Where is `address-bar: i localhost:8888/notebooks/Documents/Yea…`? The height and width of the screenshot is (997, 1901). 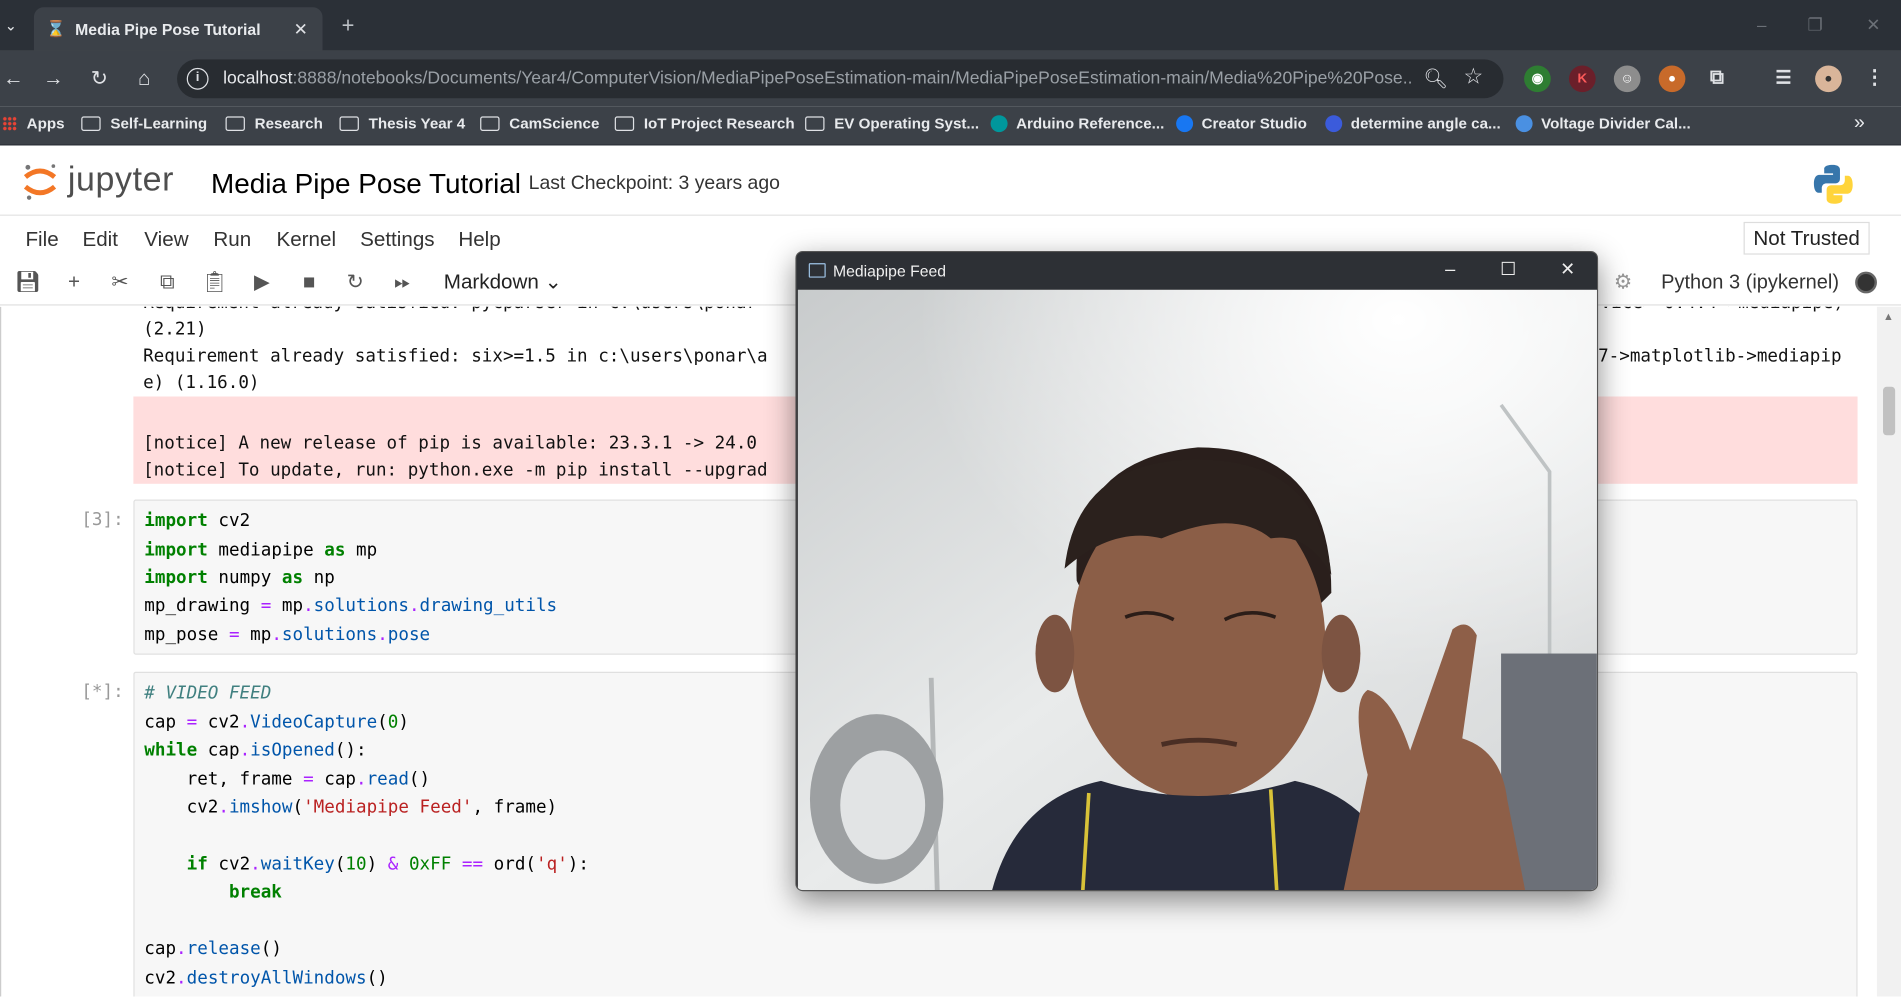
address-bar: i localhost:8888/notebooks/Documents/Yea… is located at coordinates (840, 79).